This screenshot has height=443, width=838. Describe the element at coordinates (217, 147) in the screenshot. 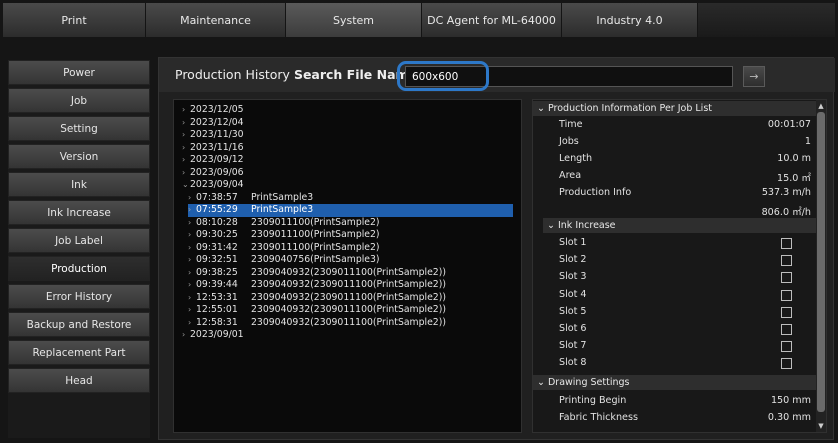

I see `tree-date-label: 2023/11/16` at that location.